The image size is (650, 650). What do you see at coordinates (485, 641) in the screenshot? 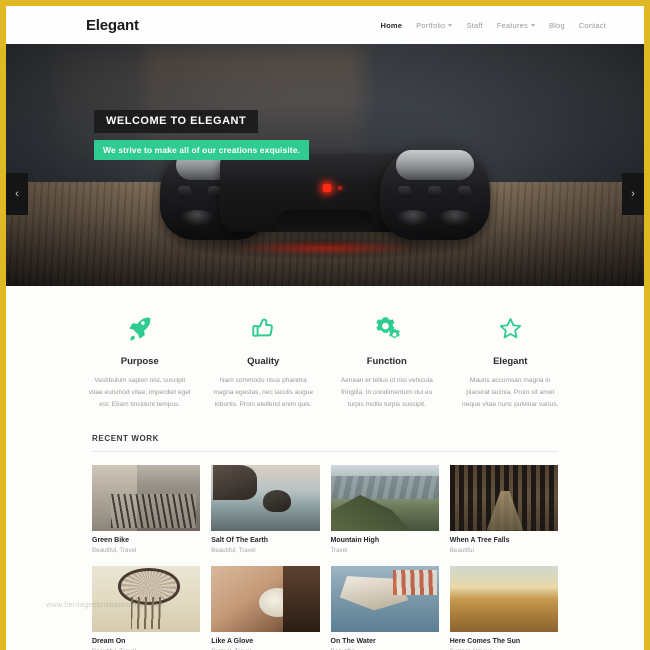
I see `portfolio-title: Here Comes The Sun` at bounding box center [485, 641].